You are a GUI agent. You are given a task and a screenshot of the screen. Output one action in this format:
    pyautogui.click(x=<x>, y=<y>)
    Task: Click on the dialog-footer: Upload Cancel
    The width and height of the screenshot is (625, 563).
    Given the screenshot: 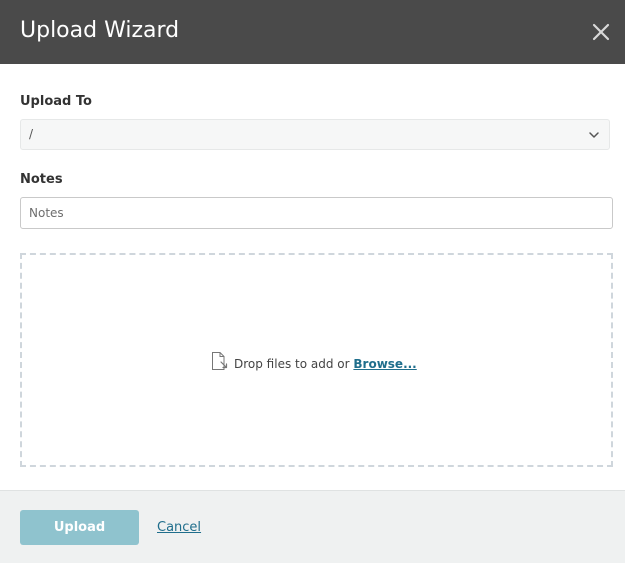 What is the action you would take?
    pyautogui.click(x=312, y=526)
    